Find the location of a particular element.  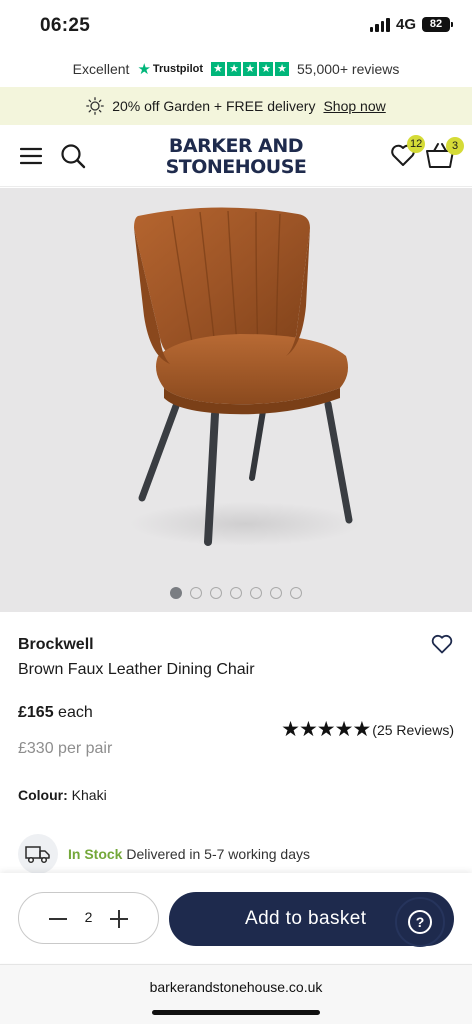

help-chat-button: ? is located at coordinates (420, 922).